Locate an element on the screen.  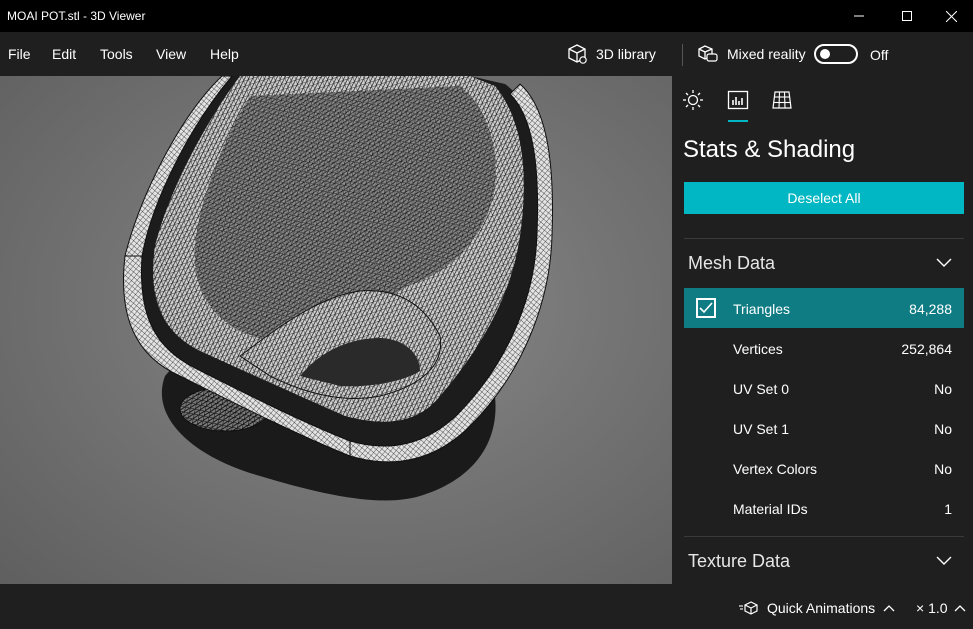
mixed-reality-button: Mixed reality is located at coordinates (751, 54).